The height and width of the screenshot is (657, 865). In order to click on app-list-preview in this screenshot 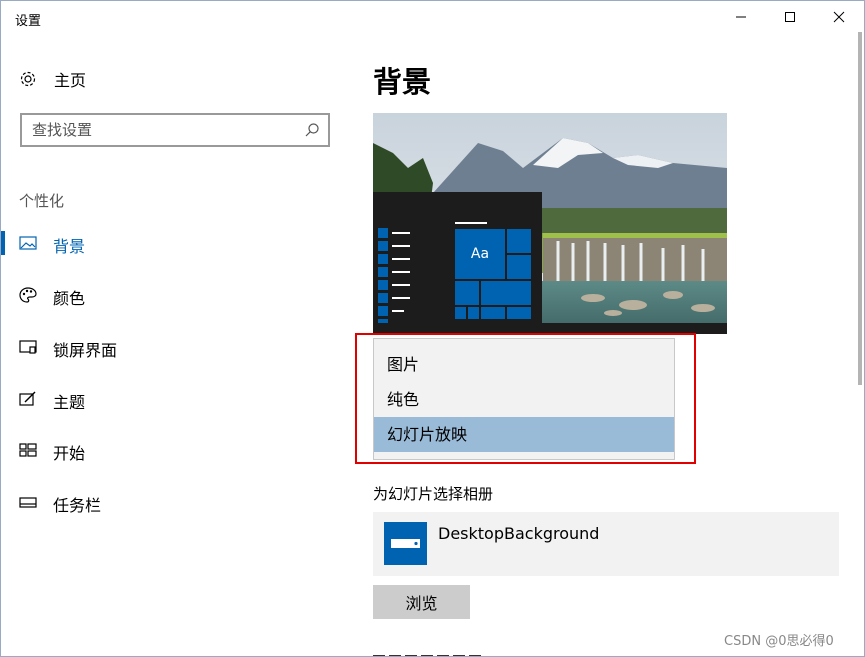, I will do `click(394, 278)`.